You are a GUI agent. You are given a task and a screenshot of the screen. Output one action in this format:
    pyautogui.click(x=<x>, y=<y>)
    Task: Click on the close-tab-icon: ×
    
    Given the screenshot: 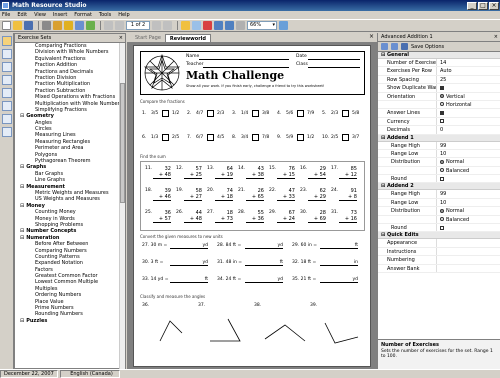 What is the action you would take?
    pyautogui.click(x=371, y=36)
    